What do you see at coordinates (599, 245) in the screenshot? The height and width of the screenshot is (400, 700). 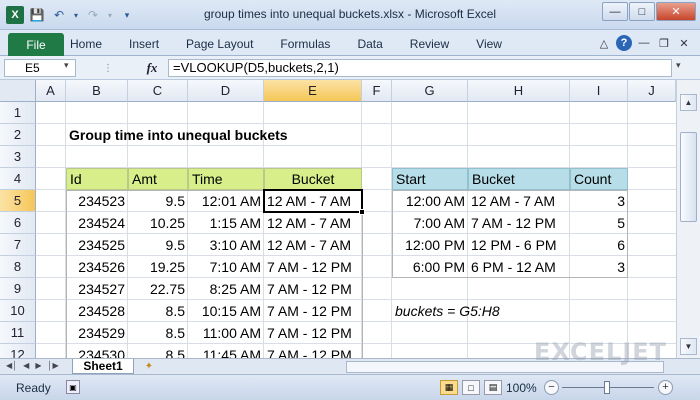 I see `table-cell: 6` at bounding box center [599, 245].